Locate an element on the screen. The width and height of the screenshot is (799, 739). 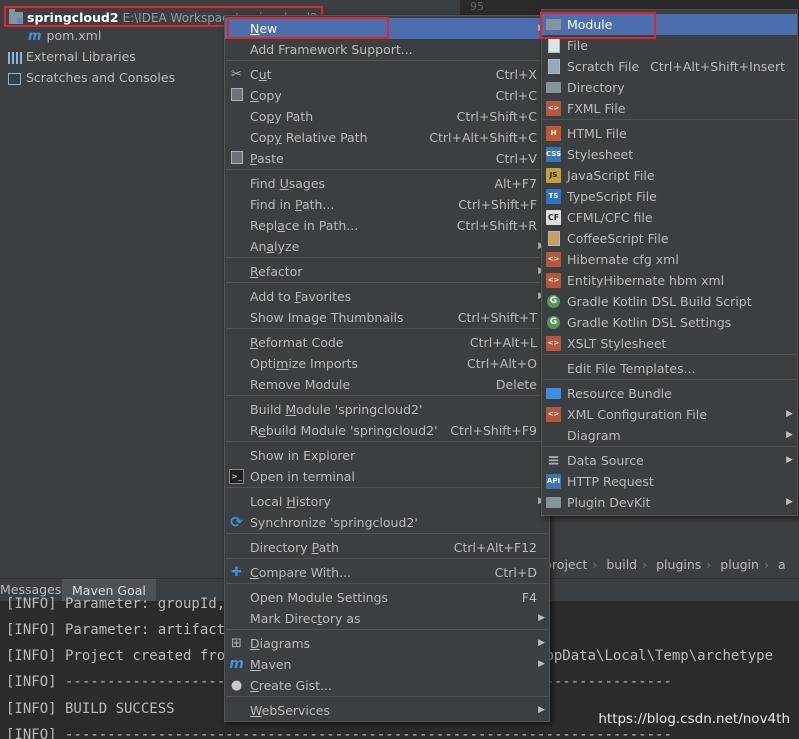
breadcrumb-item: a is located at coordinates (782, 564).